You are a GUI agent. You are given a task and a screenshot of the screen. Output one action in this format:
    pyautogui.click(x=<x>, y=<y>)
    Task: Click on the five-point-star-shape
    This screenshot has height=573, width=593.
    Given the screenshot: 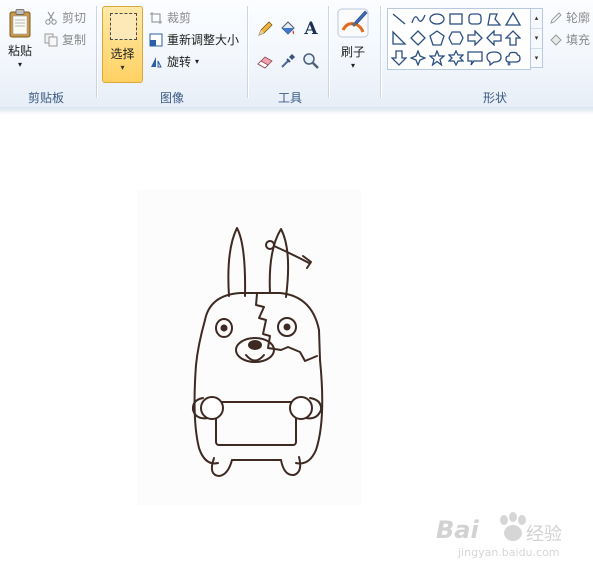 What is the action you would take?
    pyautogui.click(x=437, y=58)
    